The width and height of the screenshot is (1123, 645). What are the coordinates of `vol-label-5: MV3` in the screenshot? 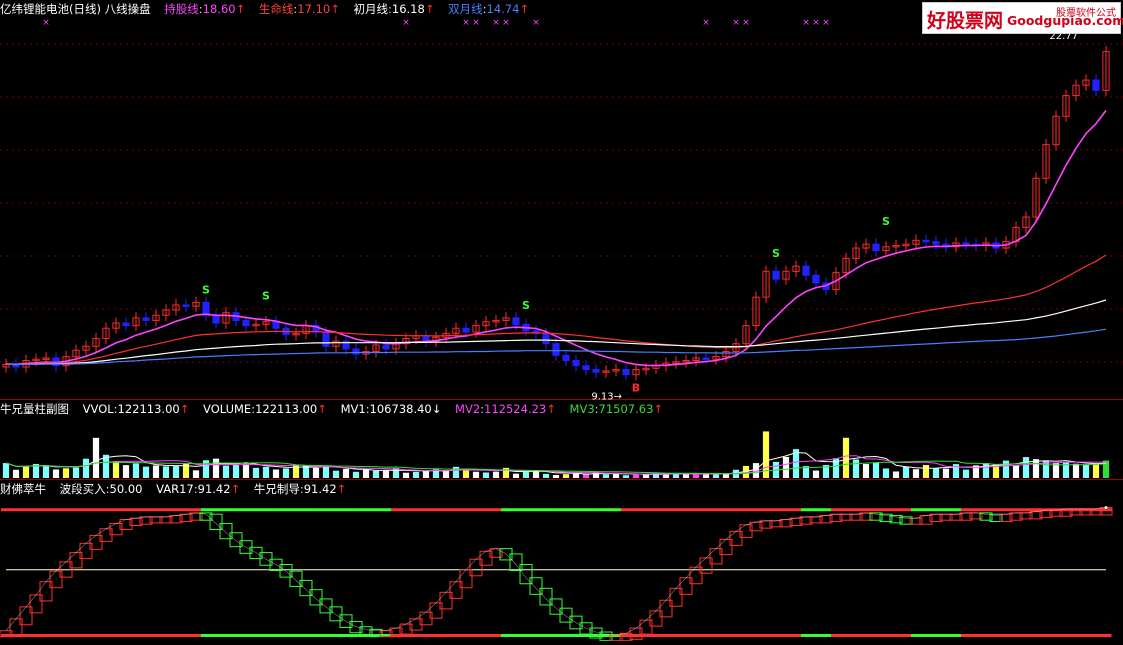 It's located at (582, 409).